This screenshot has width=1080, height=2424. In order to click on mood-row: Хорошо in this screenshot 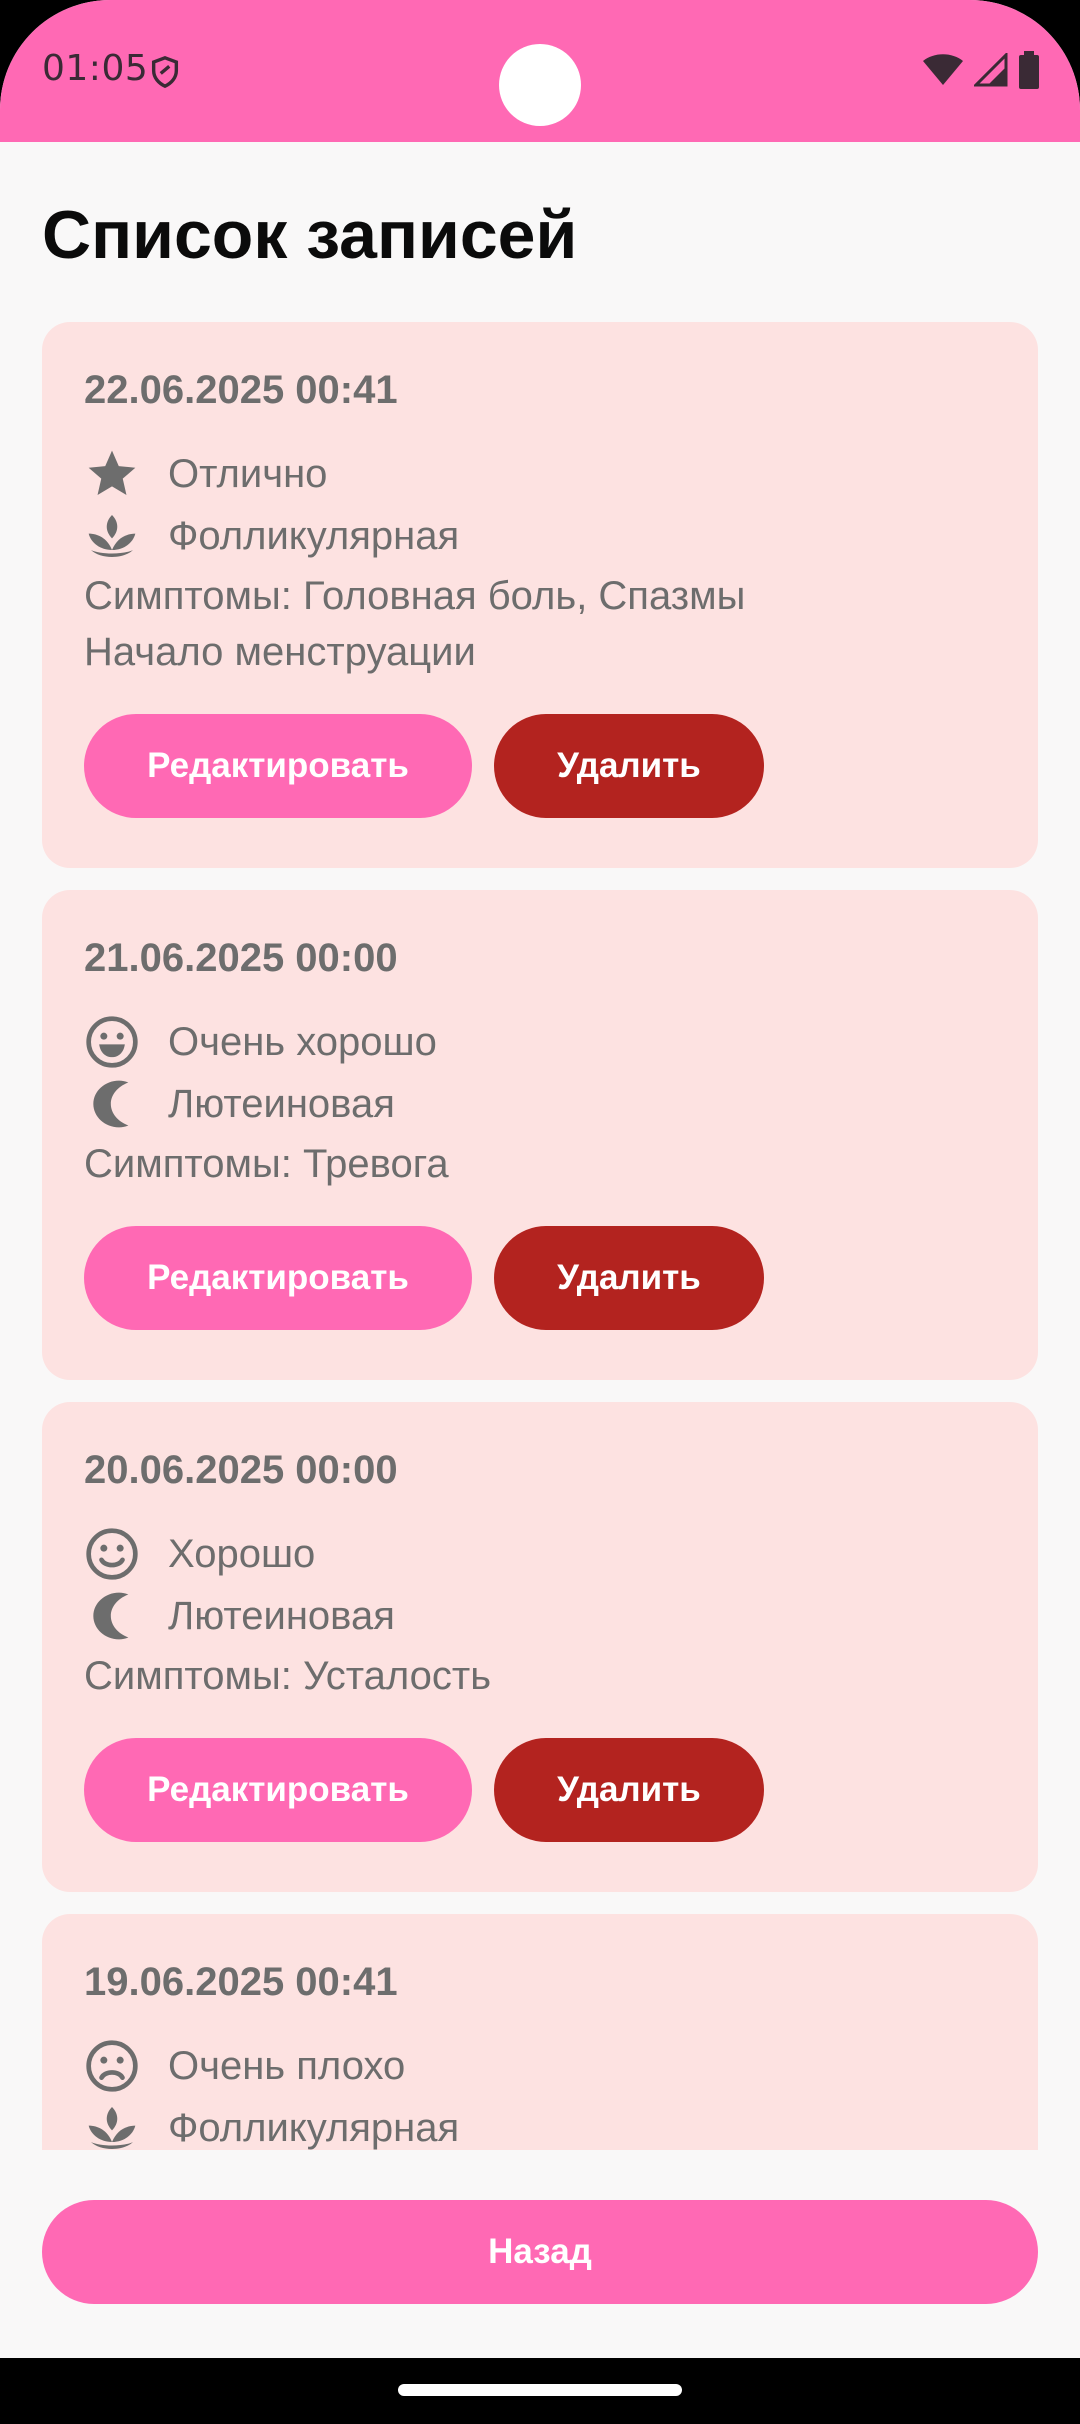, I will do `click(199, 1554)`.